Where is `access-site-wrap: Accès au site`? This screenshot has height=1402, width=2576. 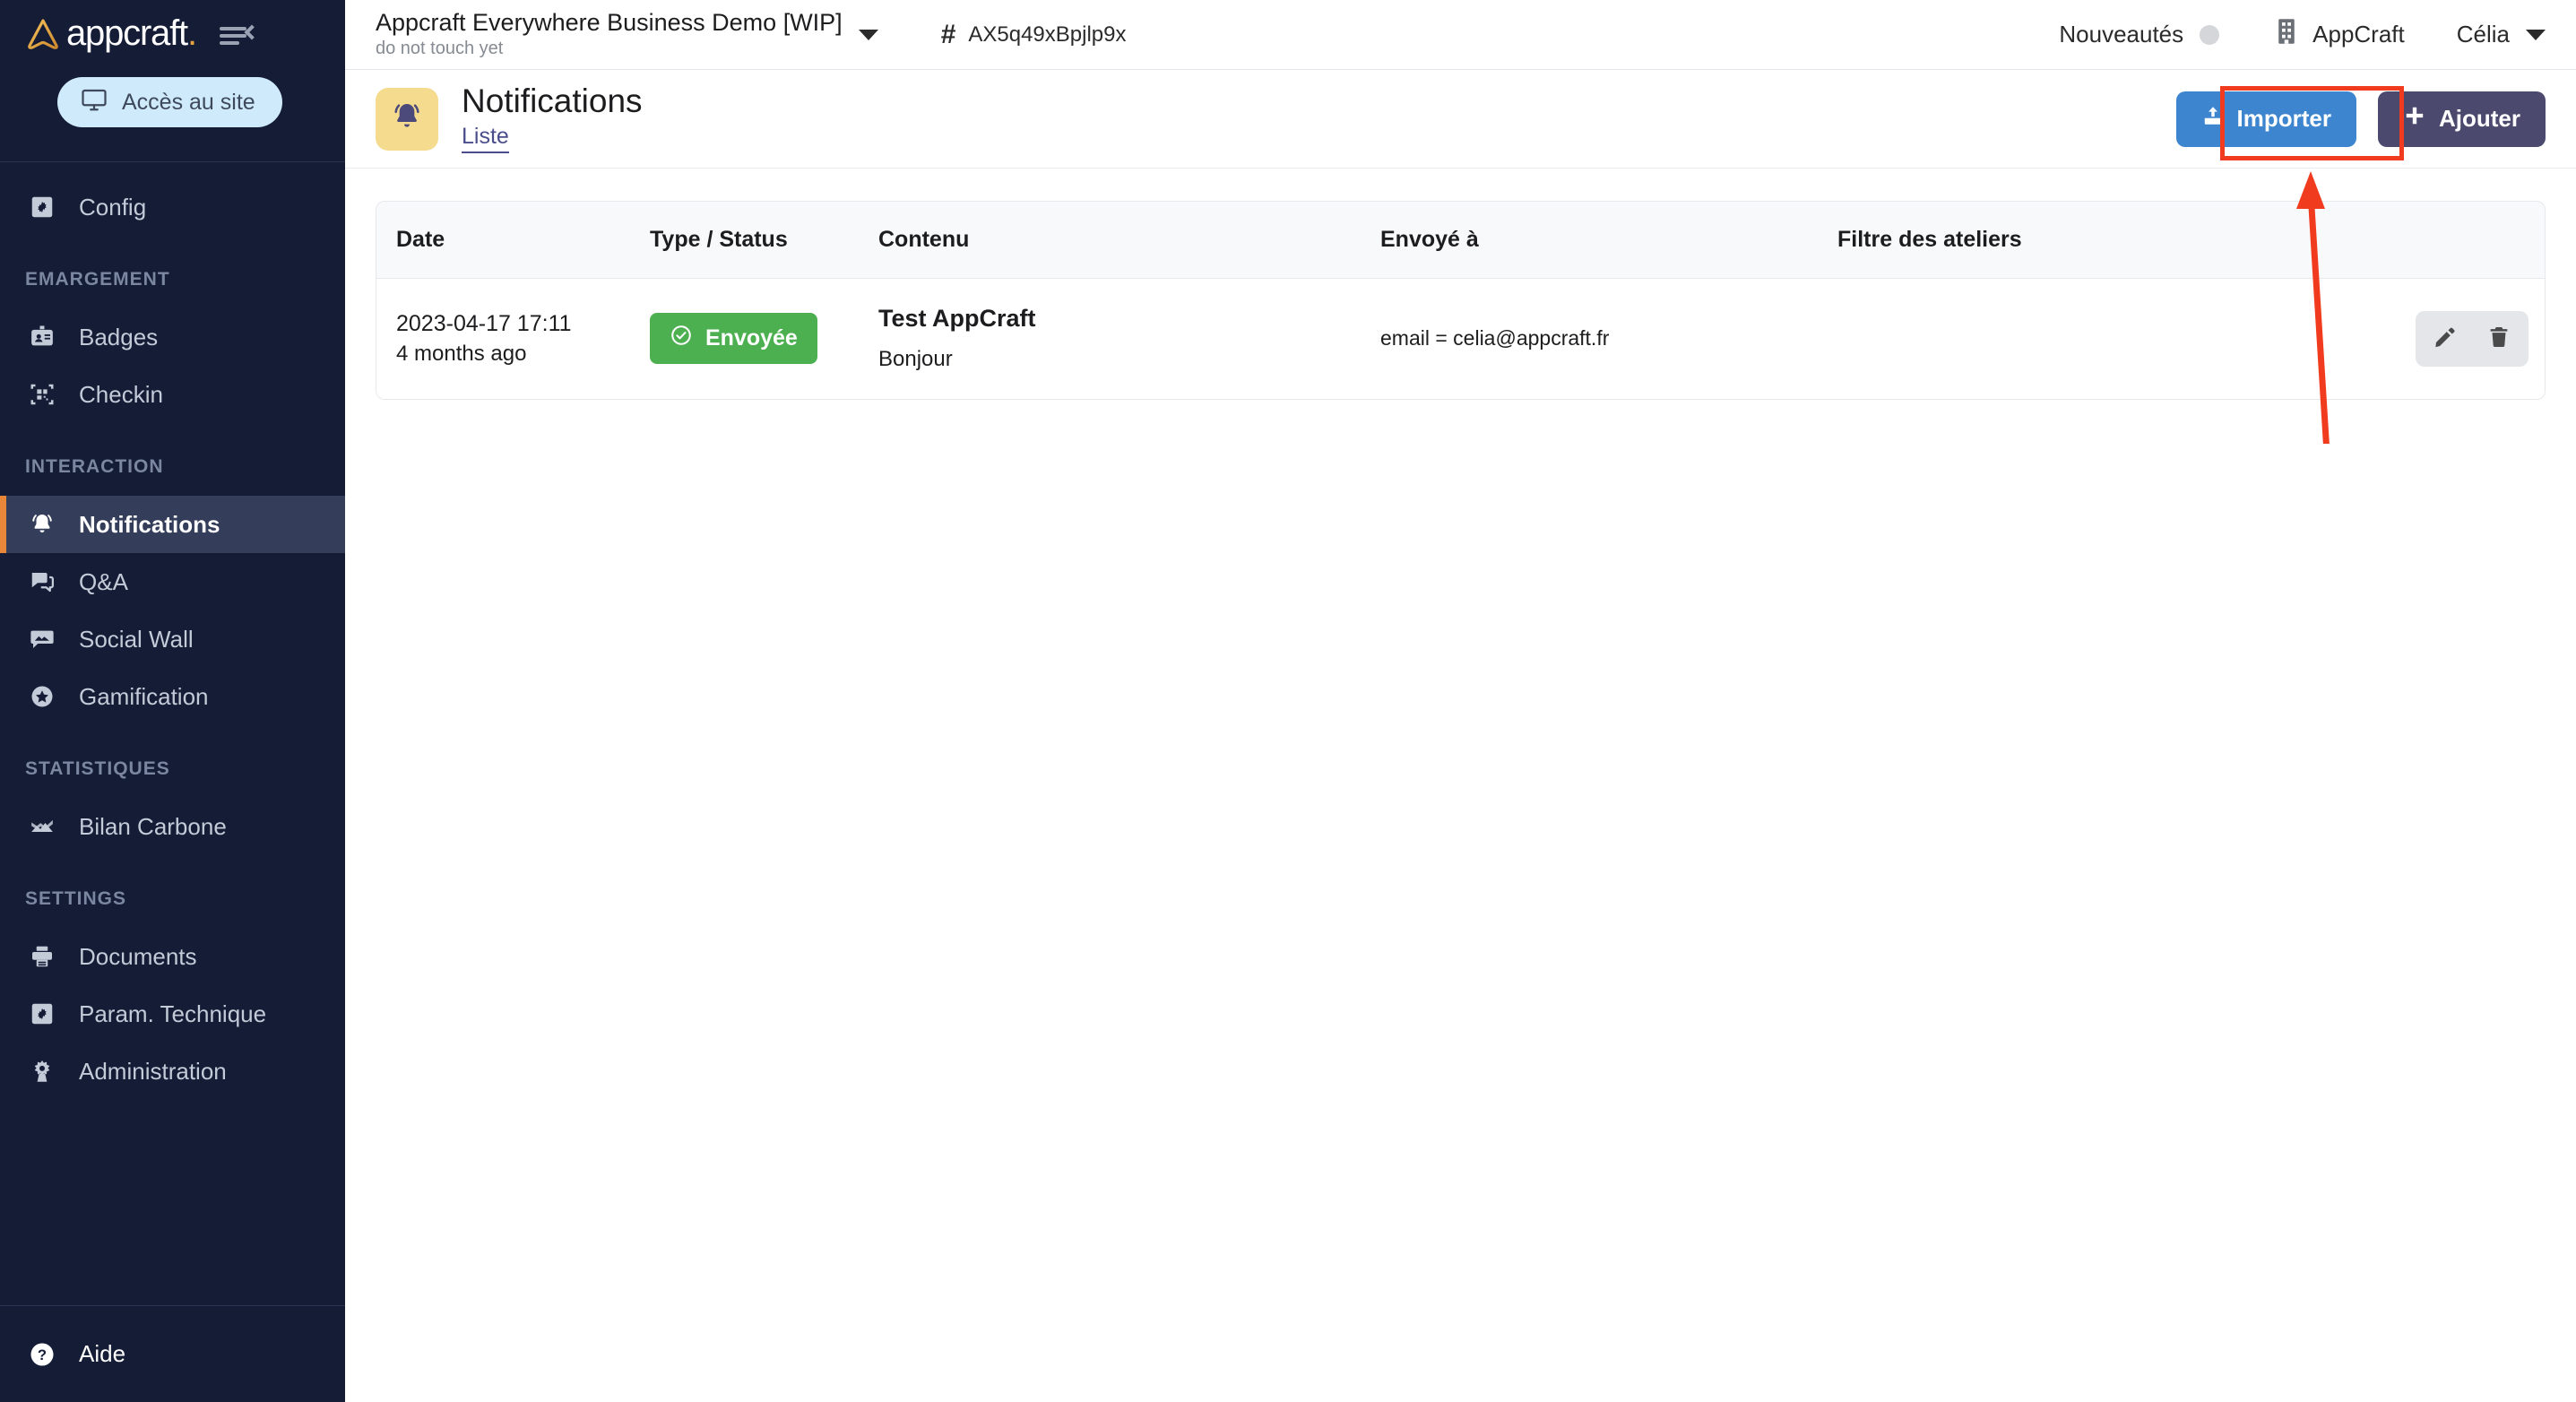 access-site-wrap: Accès au site is located at coordinates (172, 98).